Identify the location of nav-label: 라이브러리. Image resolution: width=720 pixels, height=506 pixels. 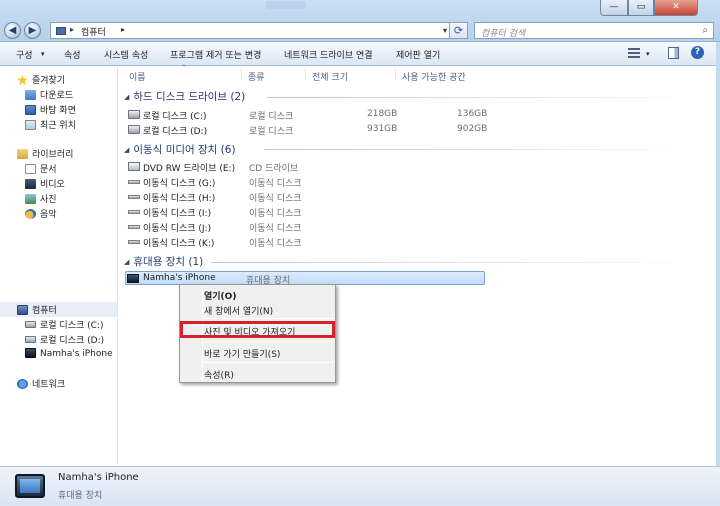
(53, 155).